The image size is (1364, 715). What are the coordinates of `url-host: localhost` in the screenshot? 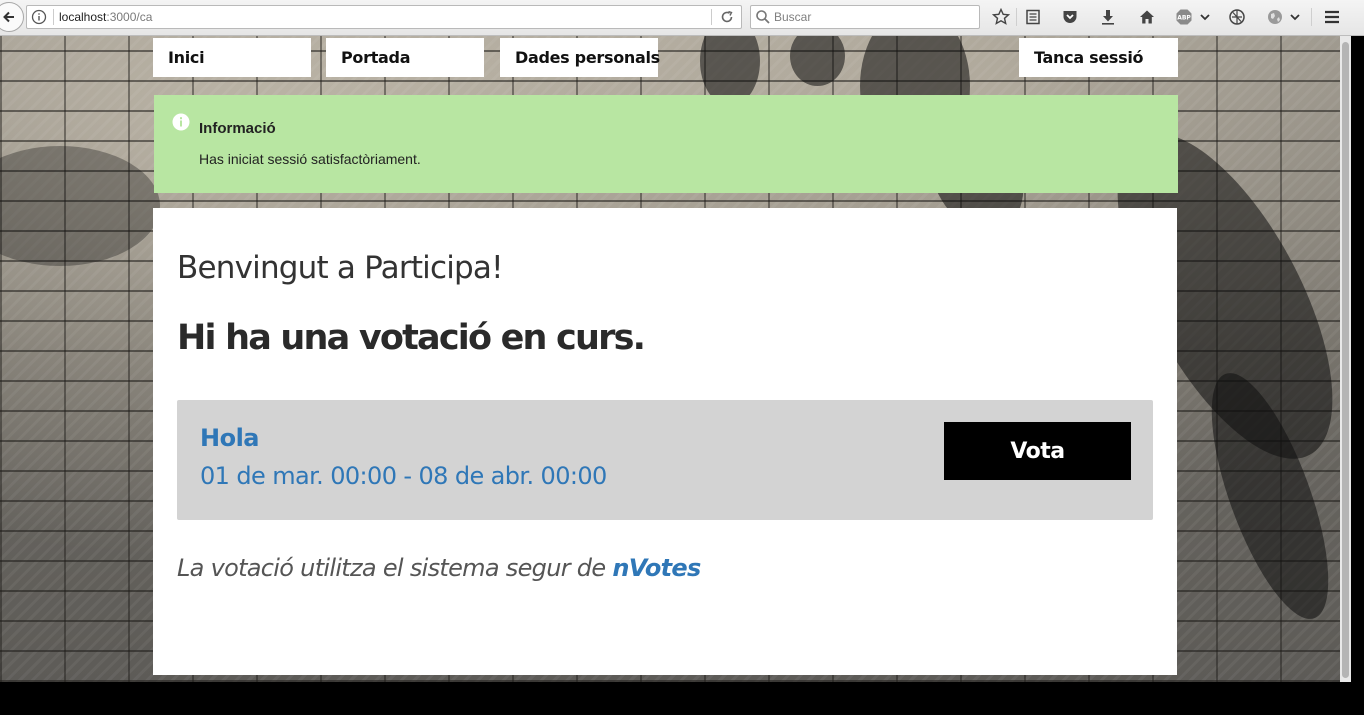 It's located at (83, 17).